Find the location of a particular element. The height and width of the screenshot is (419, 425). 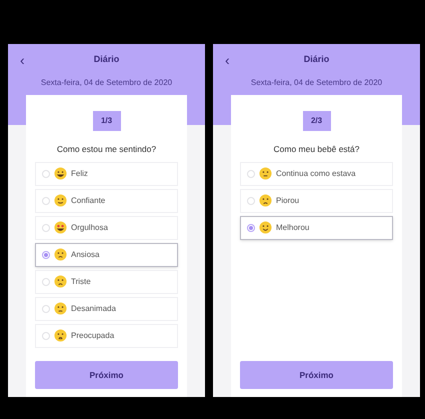

answer-option: Orgulhosa is located at coordinates (106, 228).